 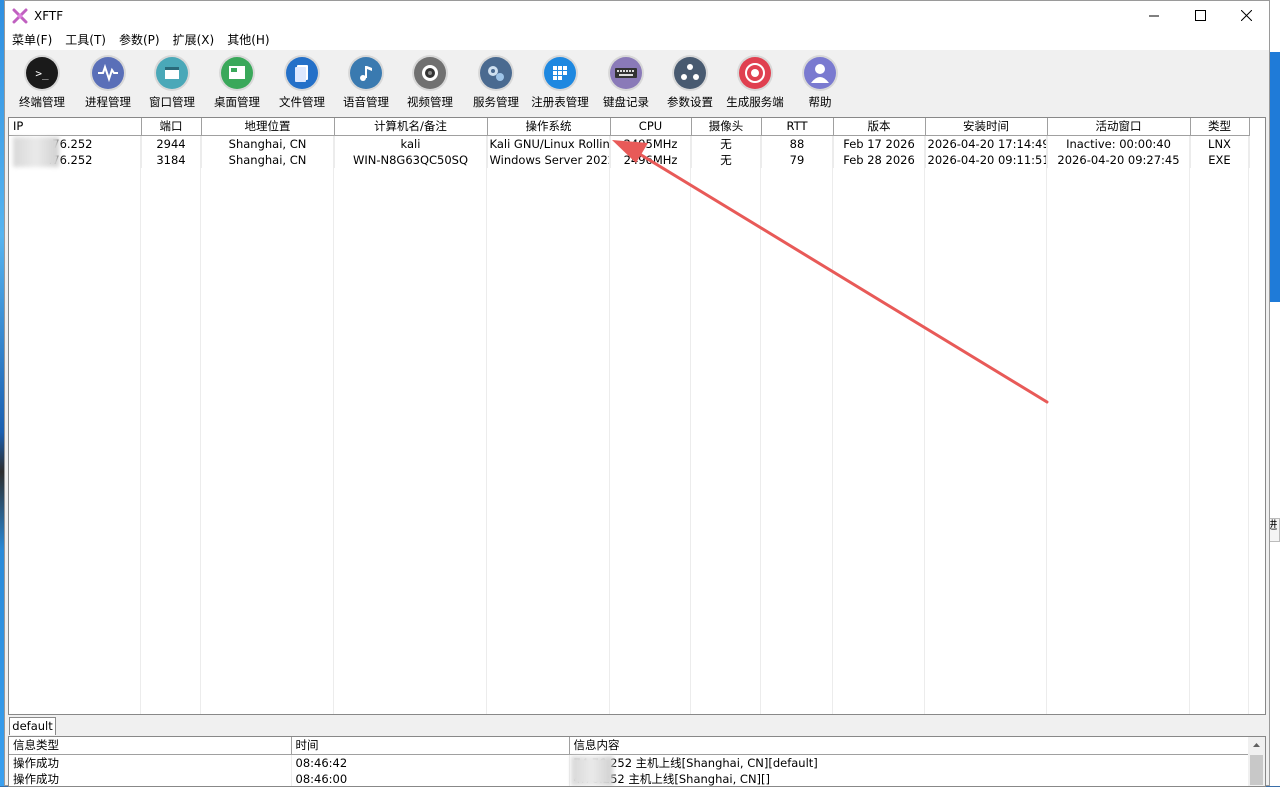 What do you see at coordinates (247, 40) in the screenshot?
I see `menu-other: 其他(H)` at bounding box center [247, 40].